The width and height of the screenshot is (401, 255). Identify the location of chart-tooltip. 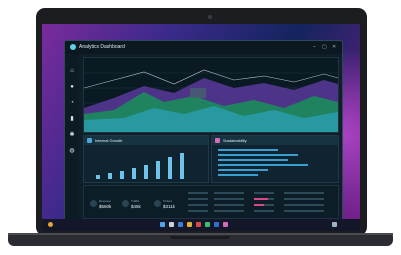
(198, 93).